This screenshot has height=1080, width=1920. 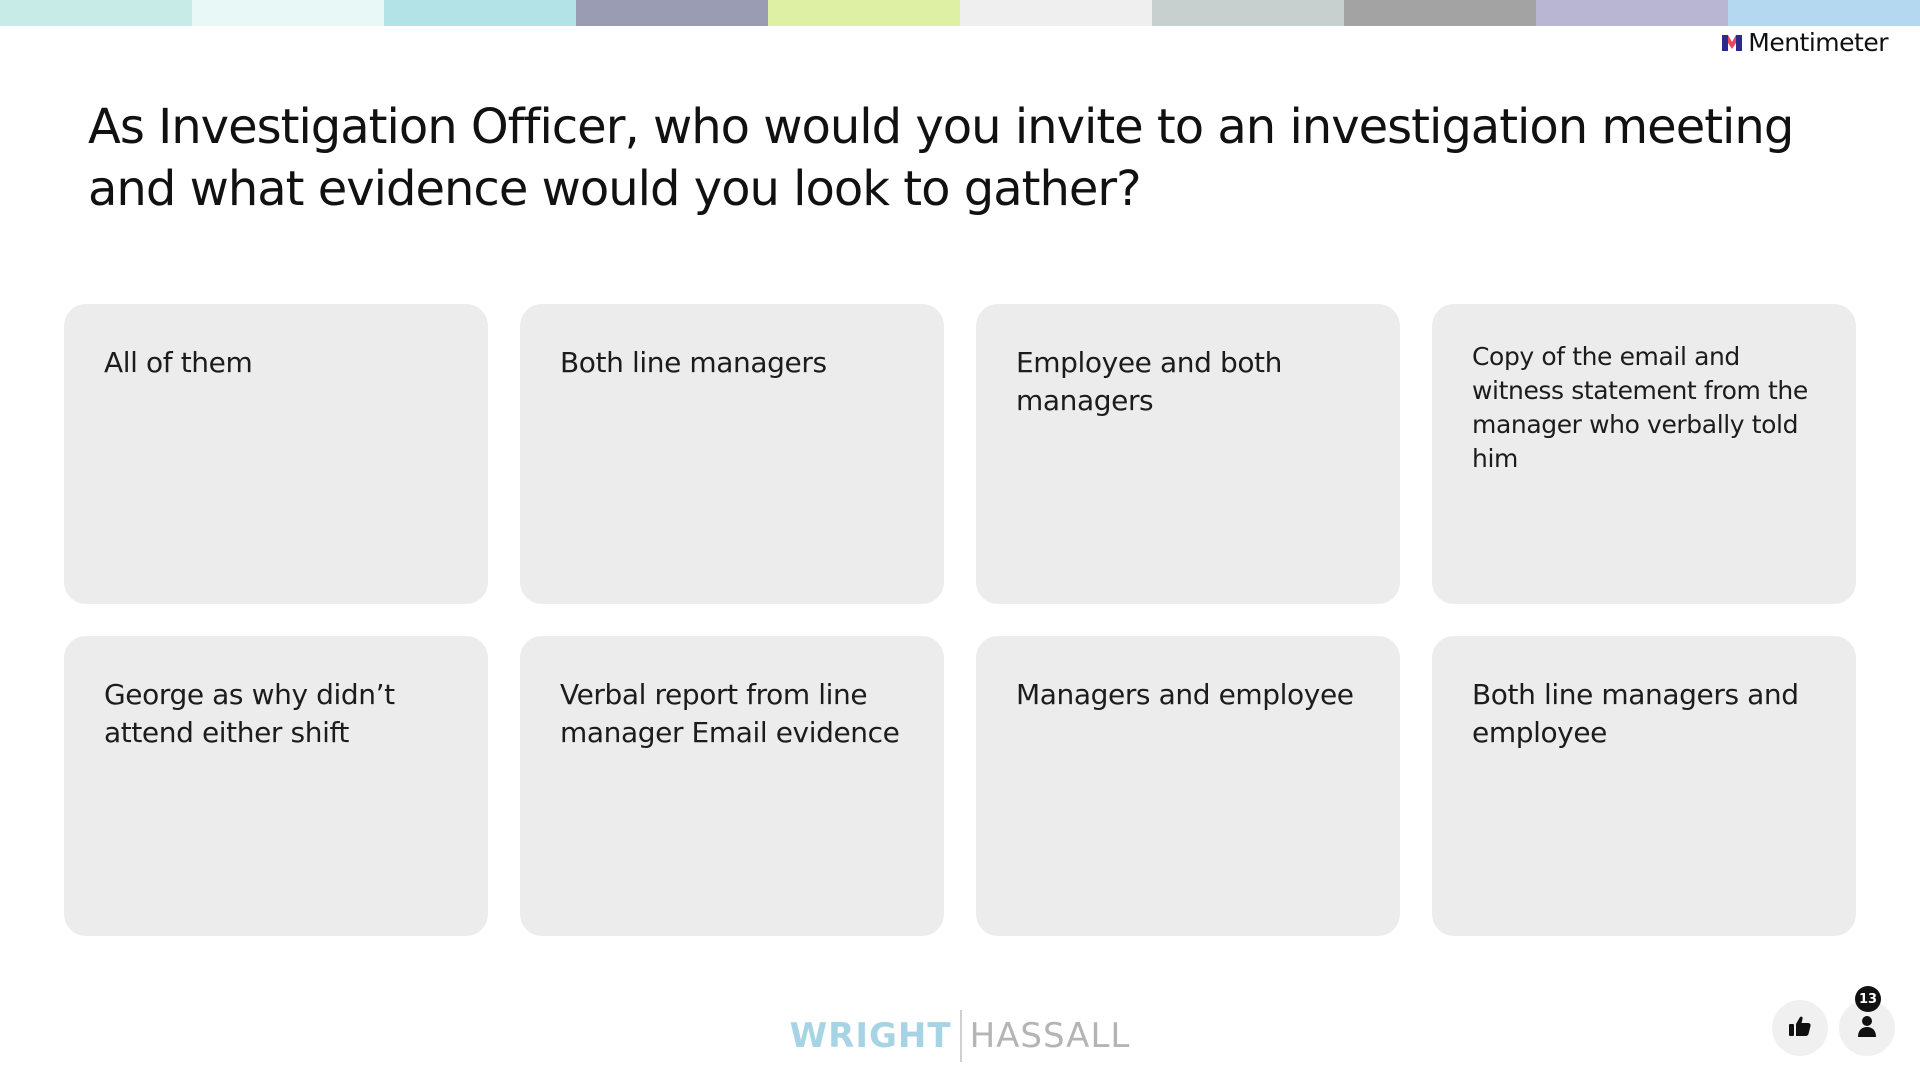 I want to click on response-text: Managers and employee, so click(x=1185, y=694).